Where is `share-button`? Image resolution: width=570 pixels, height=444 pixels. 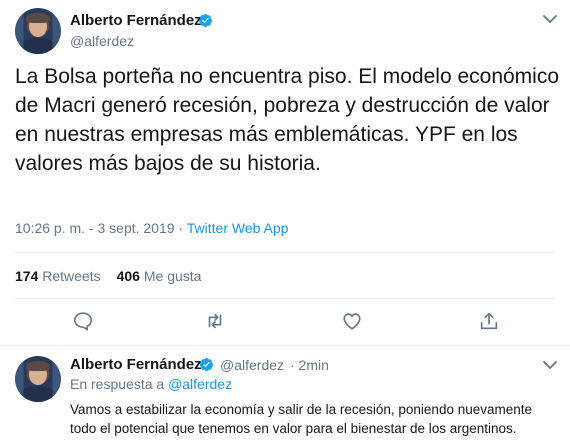 share-button is located at coordinates (490, 322).